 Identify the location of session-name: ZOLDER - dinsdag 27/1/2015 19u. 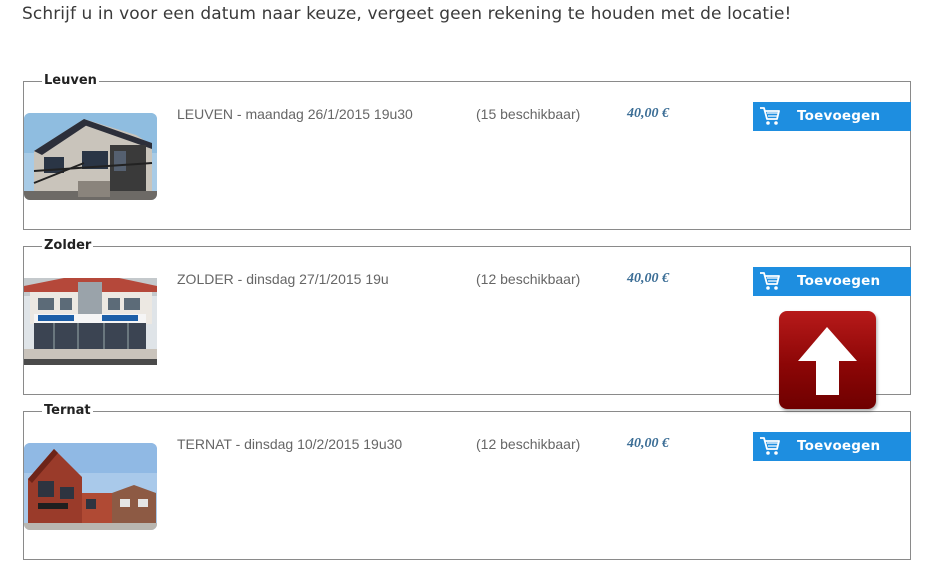
(283, 279).